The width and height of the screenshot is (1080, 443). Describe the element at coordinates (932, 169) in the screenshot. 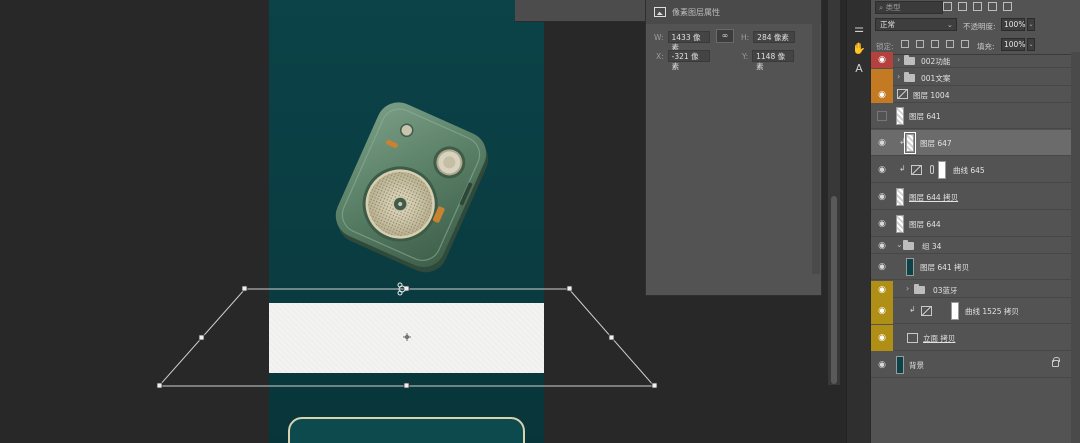

I see `link-chain-icon` at that location.